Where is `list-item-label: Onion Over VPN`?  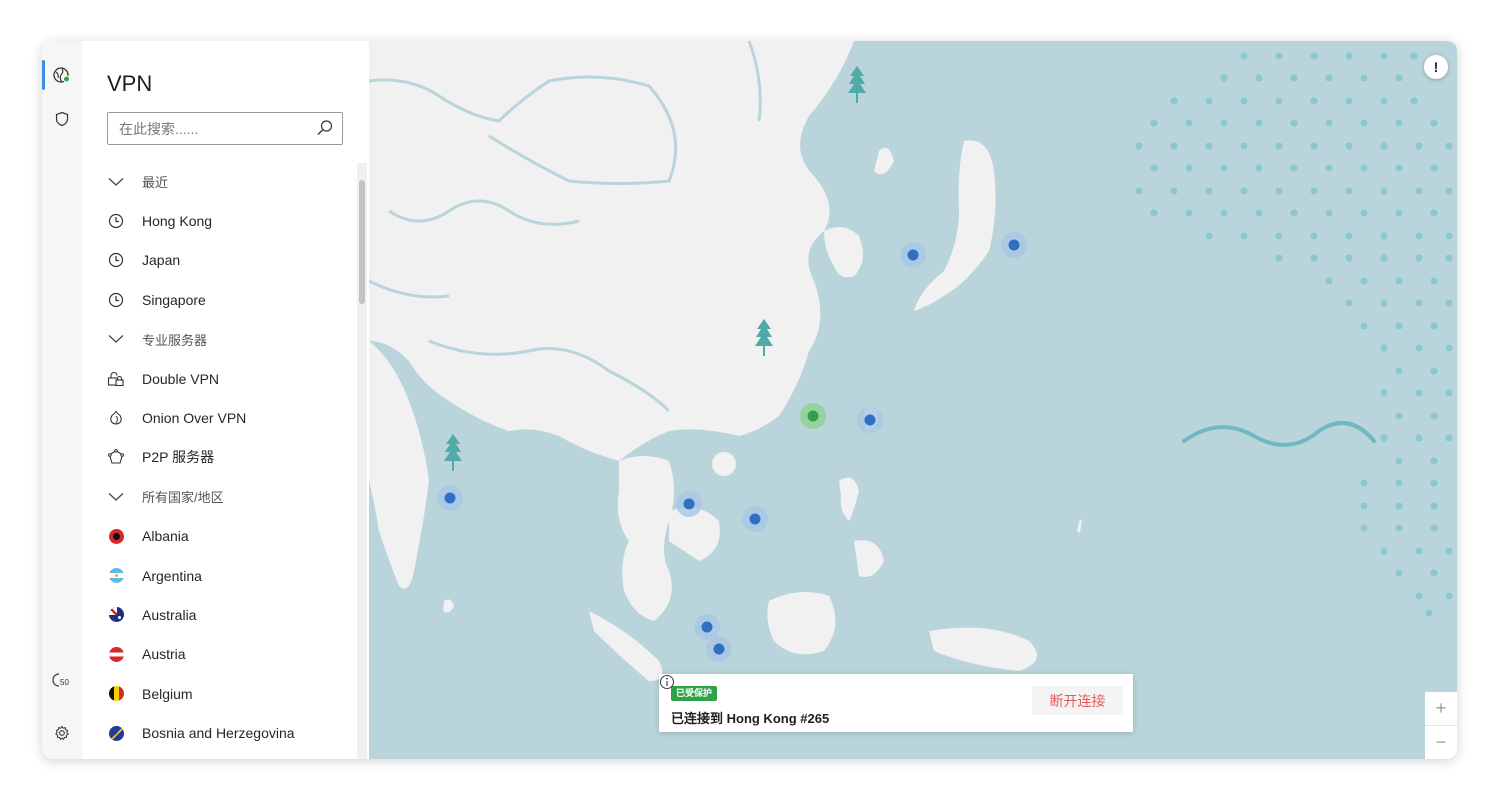
list-item-label: Onion Over VPN is located at coordinates (194, 418).